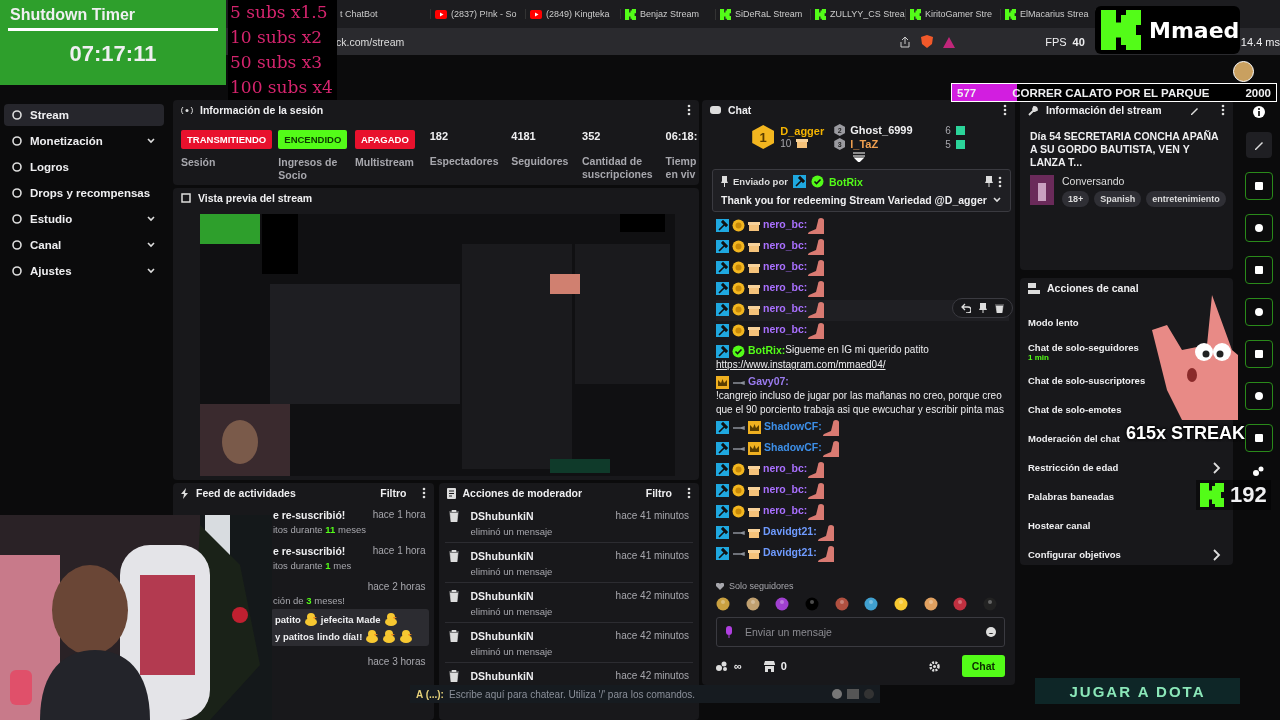 The height and width of the screenshot is (720, 1280). Describe the element at coordinates (313, 139) in the screenshot. I see `status-tag: ENCENDIDO` at that location.